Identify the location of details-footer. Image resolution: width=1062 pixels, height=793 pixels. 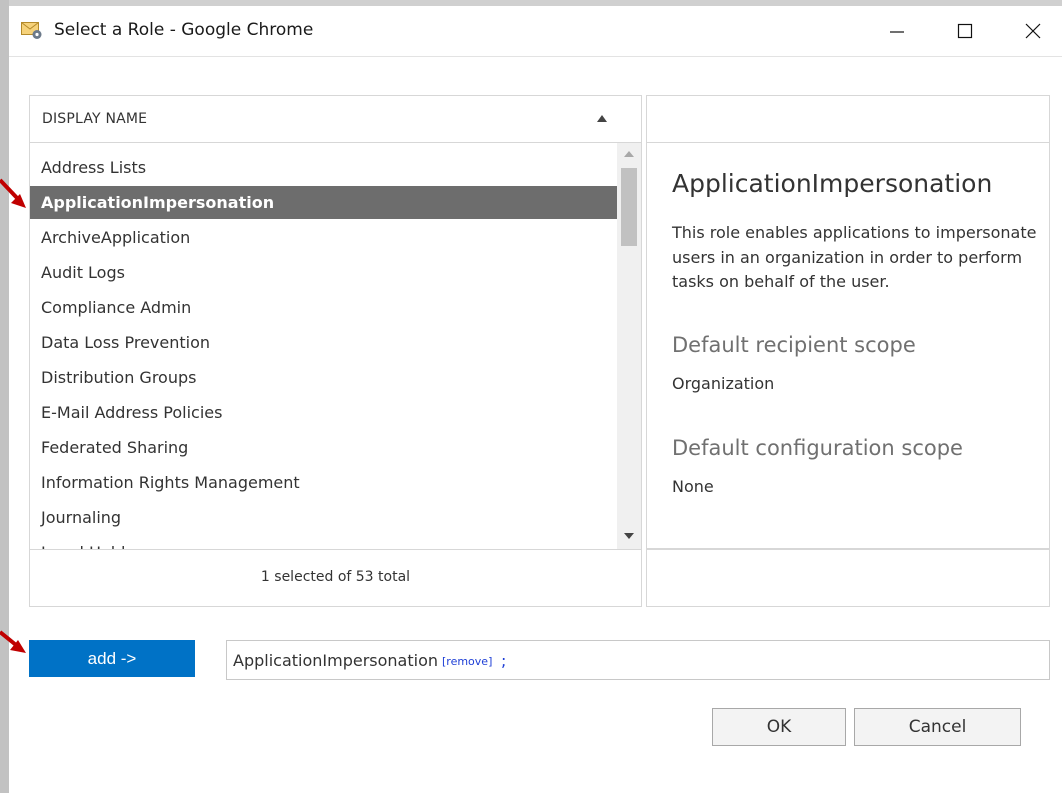
(848, 578).